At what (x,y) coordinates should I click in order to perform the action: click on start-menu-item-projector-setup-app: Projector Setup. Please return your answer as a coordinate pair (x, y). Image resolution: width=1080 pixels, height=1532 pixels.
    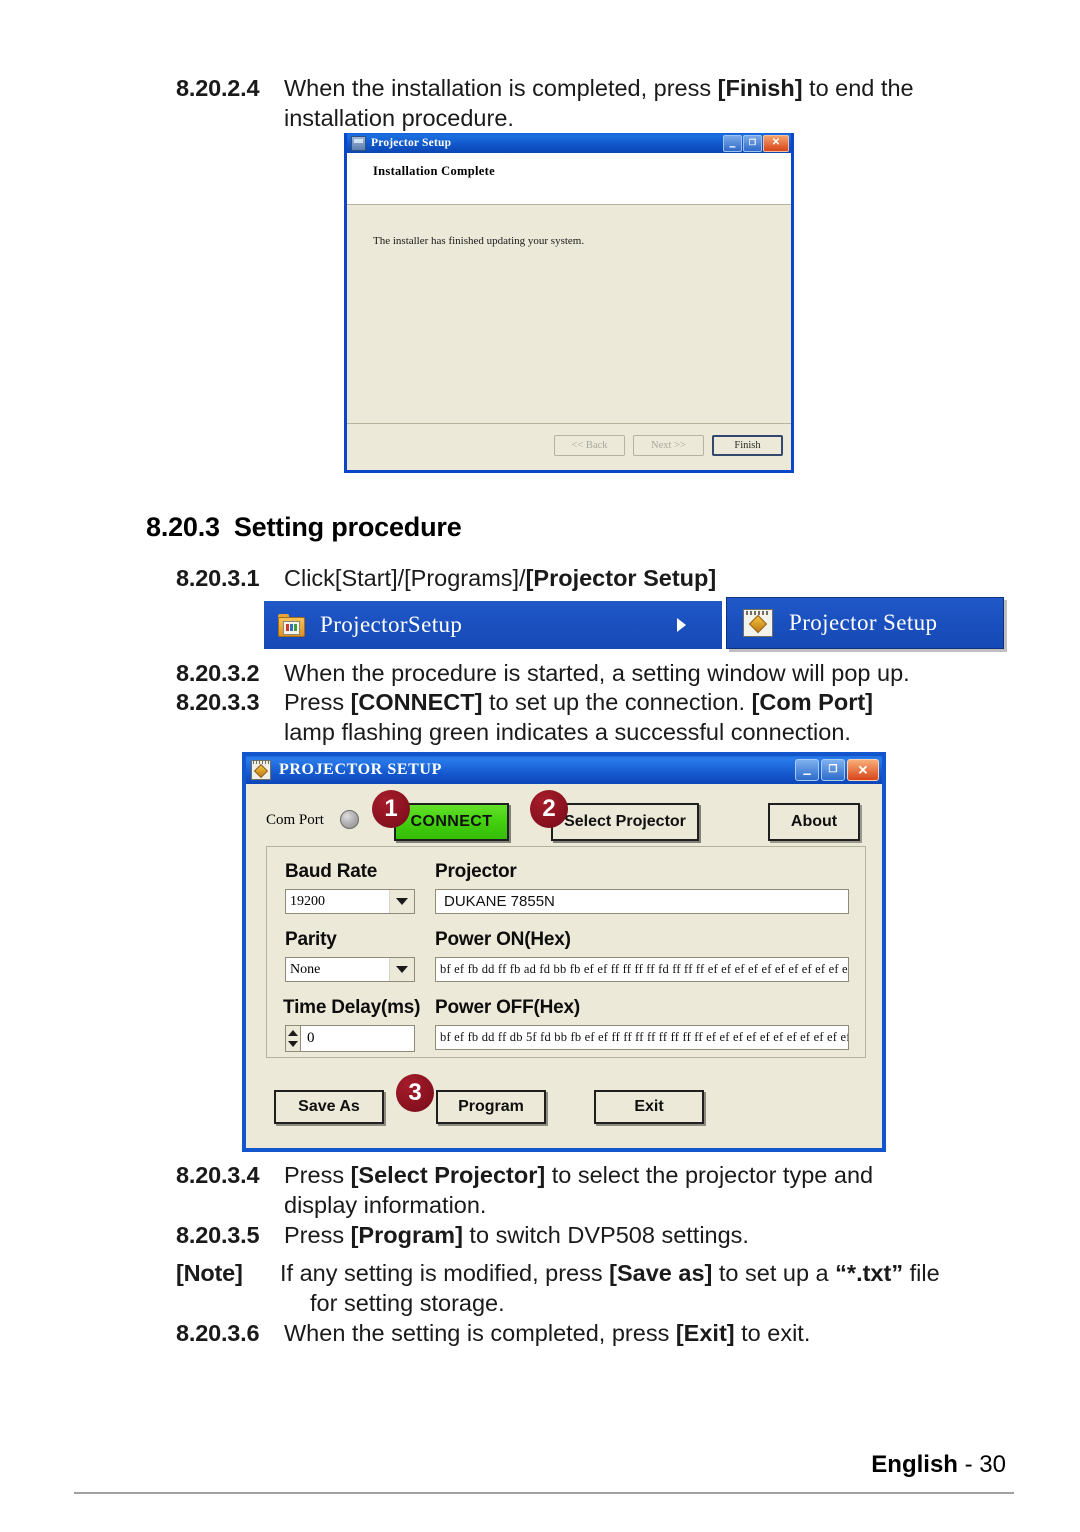
    Looking at the image, I should click on (865, 623).